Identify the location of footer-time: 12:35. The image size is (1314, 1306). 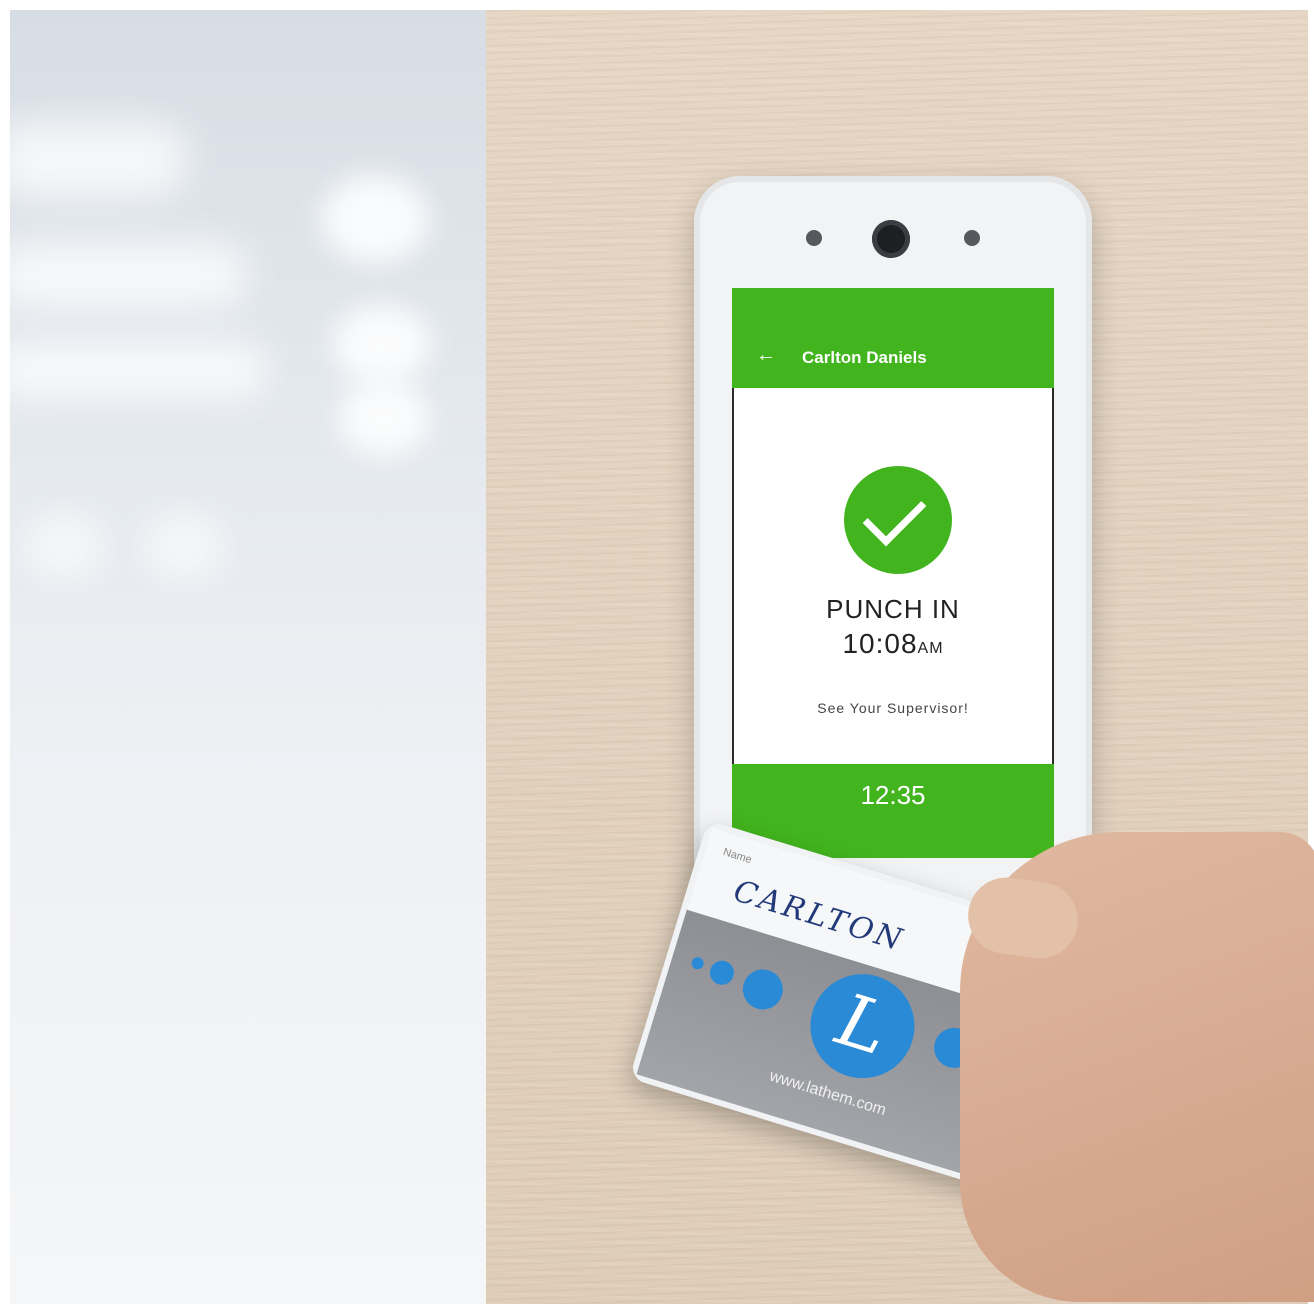
(893, 795).